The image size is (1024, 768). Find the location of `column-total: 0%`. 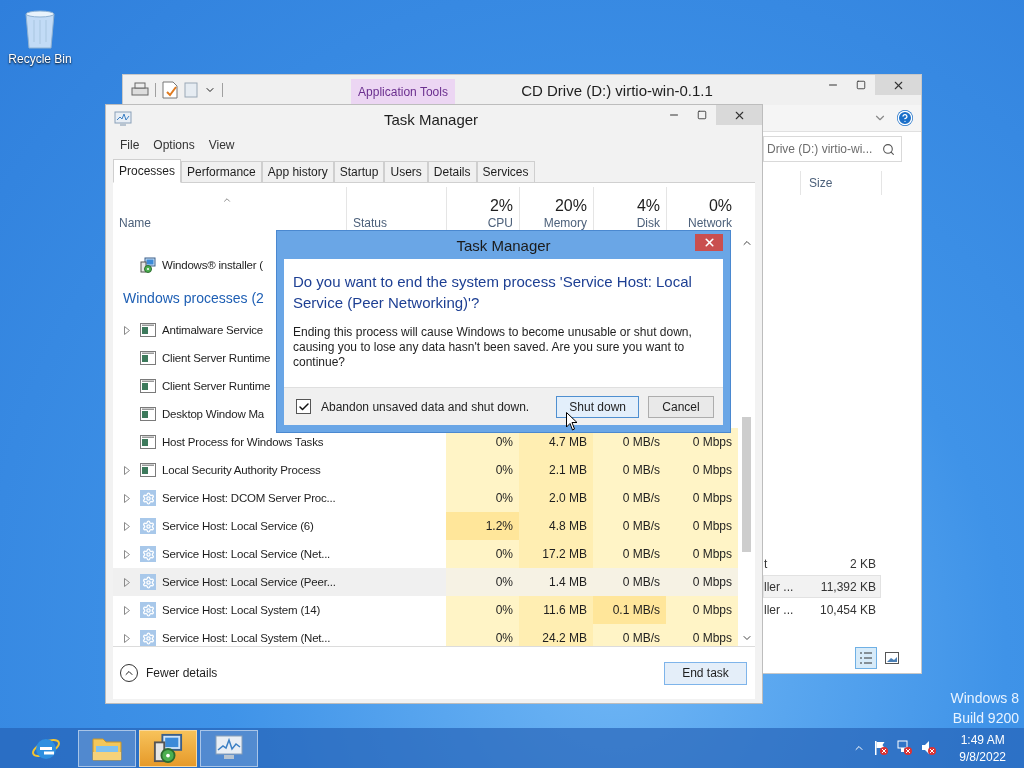

column-total: 0% is located at coordinates (720, 206).